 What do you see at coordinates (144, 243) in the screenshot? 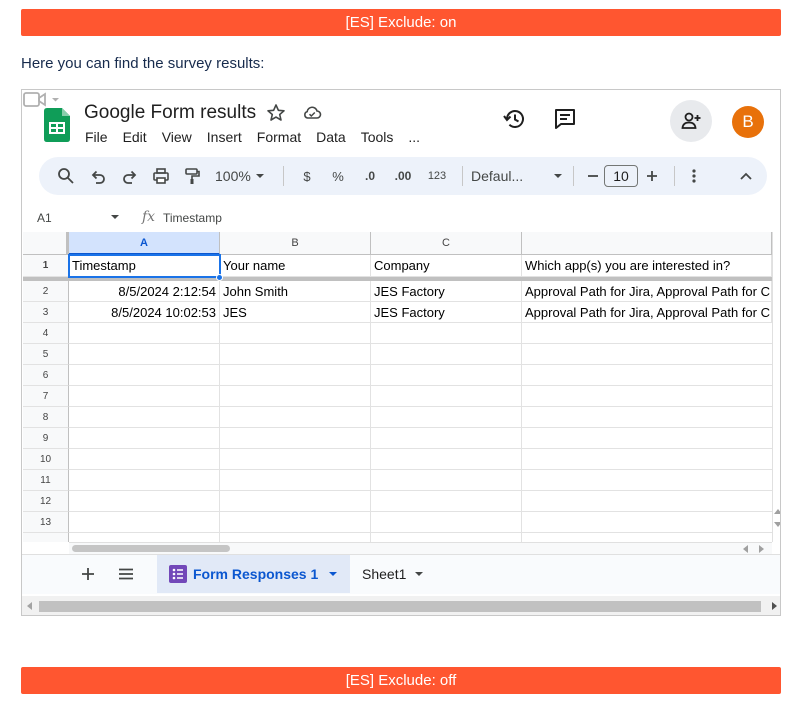
I see `column-header-a: A` at bounding box center [144, 243].